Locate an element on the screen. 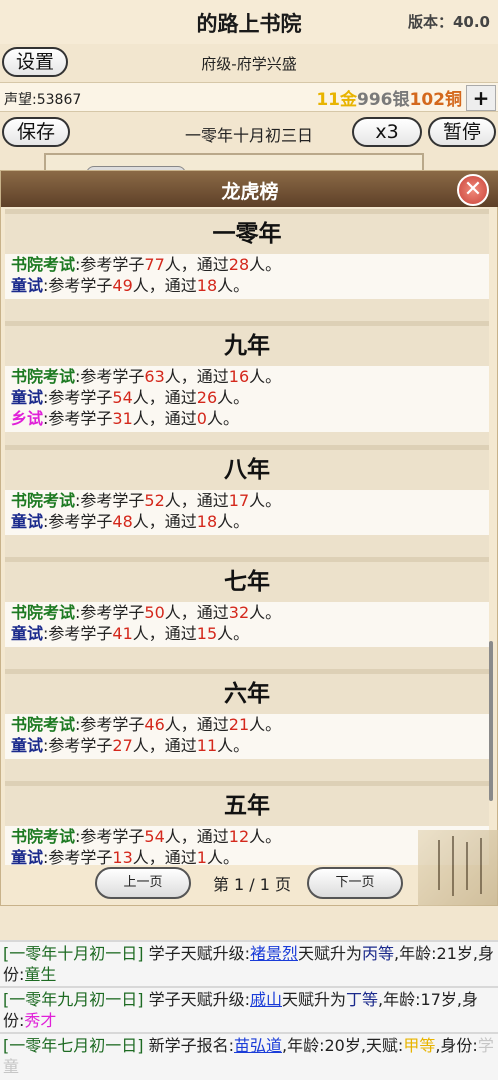 The width and height of the screenshot is (498, 1080). exam-entry: 书院考试:参考学子54人，通过12人。 is located at coordinates (247, 836).